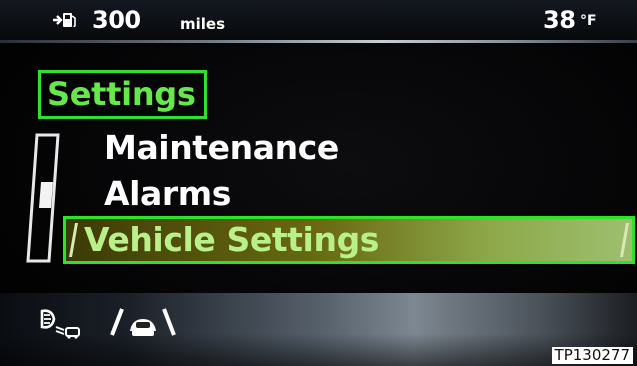 The height and width of the screenshot is (366, 637). Describe the element at coordinates (61, 322) in the screenshot. I see `auto-headlamp-icon` at that location.